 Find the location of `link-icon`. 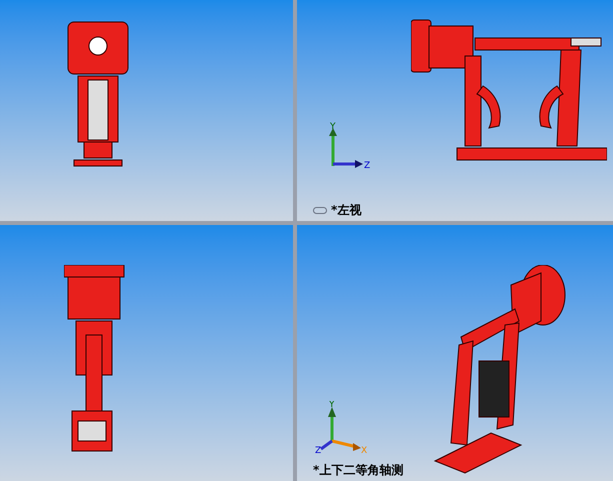

link-icon is located at coordinates (320, 210).